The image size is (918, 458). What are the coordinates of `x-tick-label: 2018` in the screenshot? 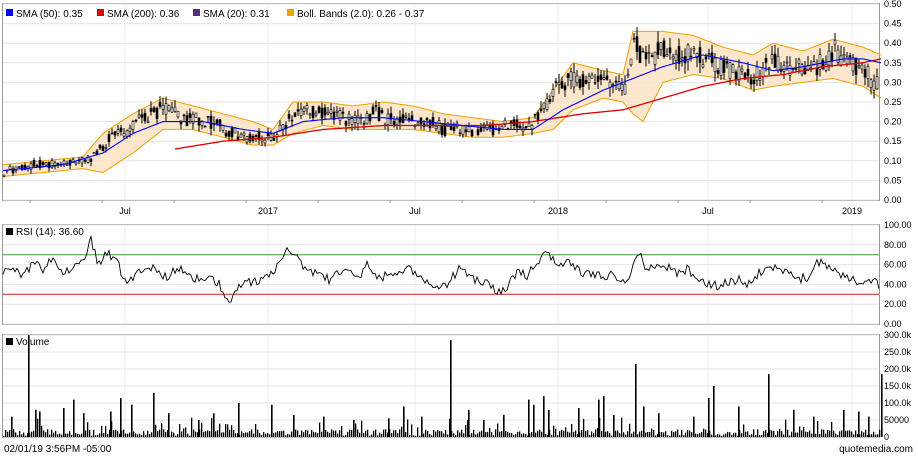 It's located at (558, 211).